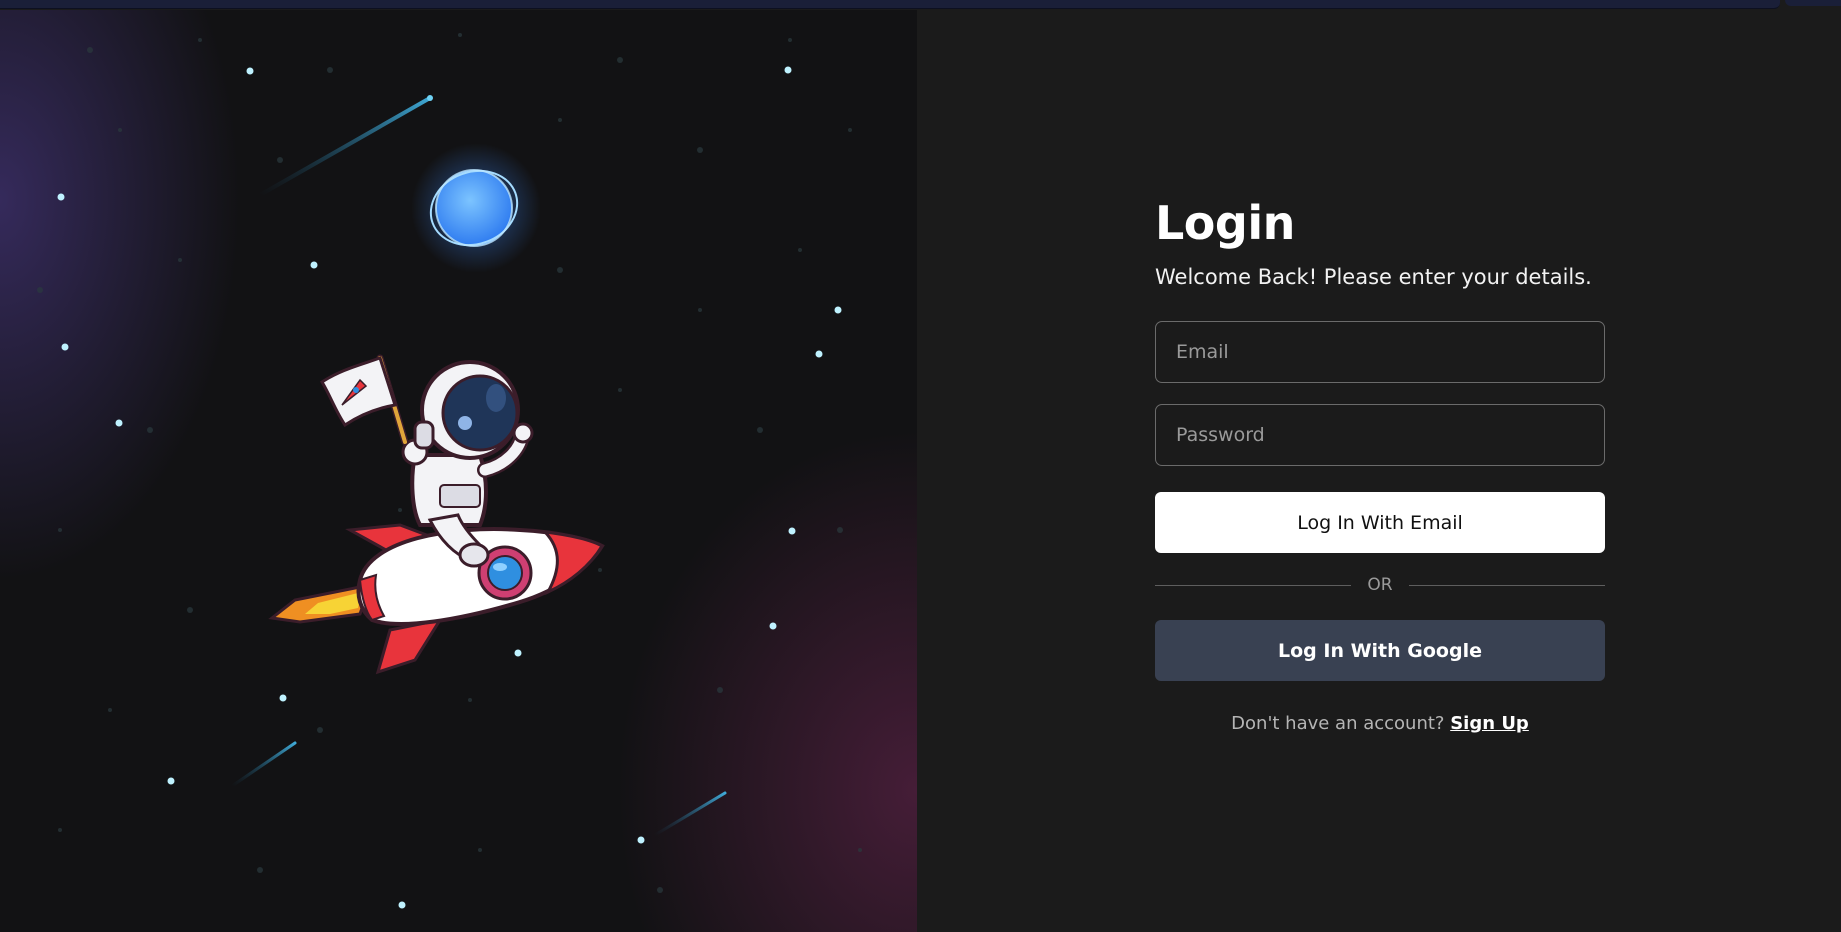 This screenshot has height=932, width=1841. I want to click on divider-line-left, so click(1253, 585).